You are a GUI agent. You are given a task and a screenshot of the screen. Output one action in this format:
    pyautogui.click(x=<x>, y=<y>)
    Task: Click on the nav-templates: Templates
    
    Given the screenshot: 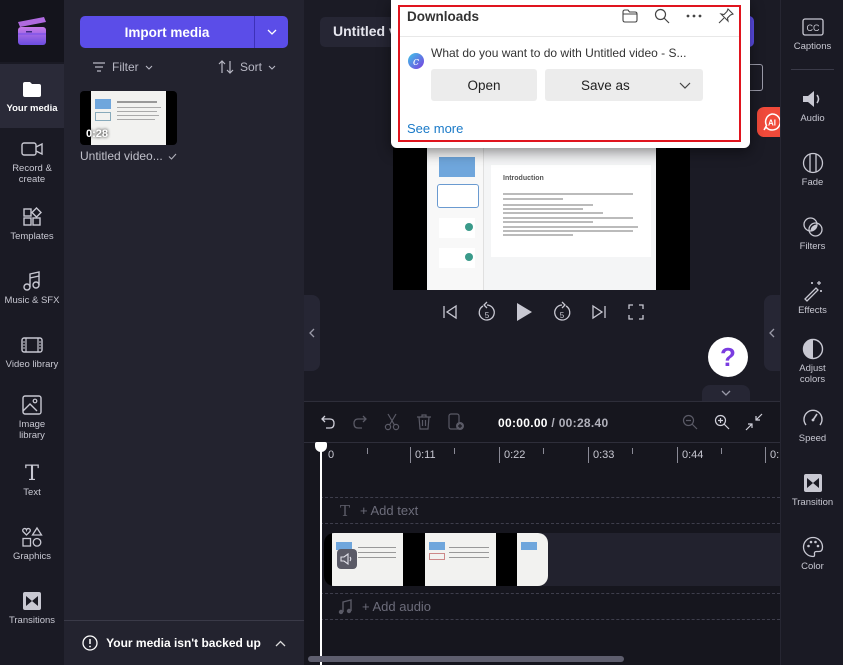 What is the action you would take?
    pyautogui.click(x=32, y=224)
    